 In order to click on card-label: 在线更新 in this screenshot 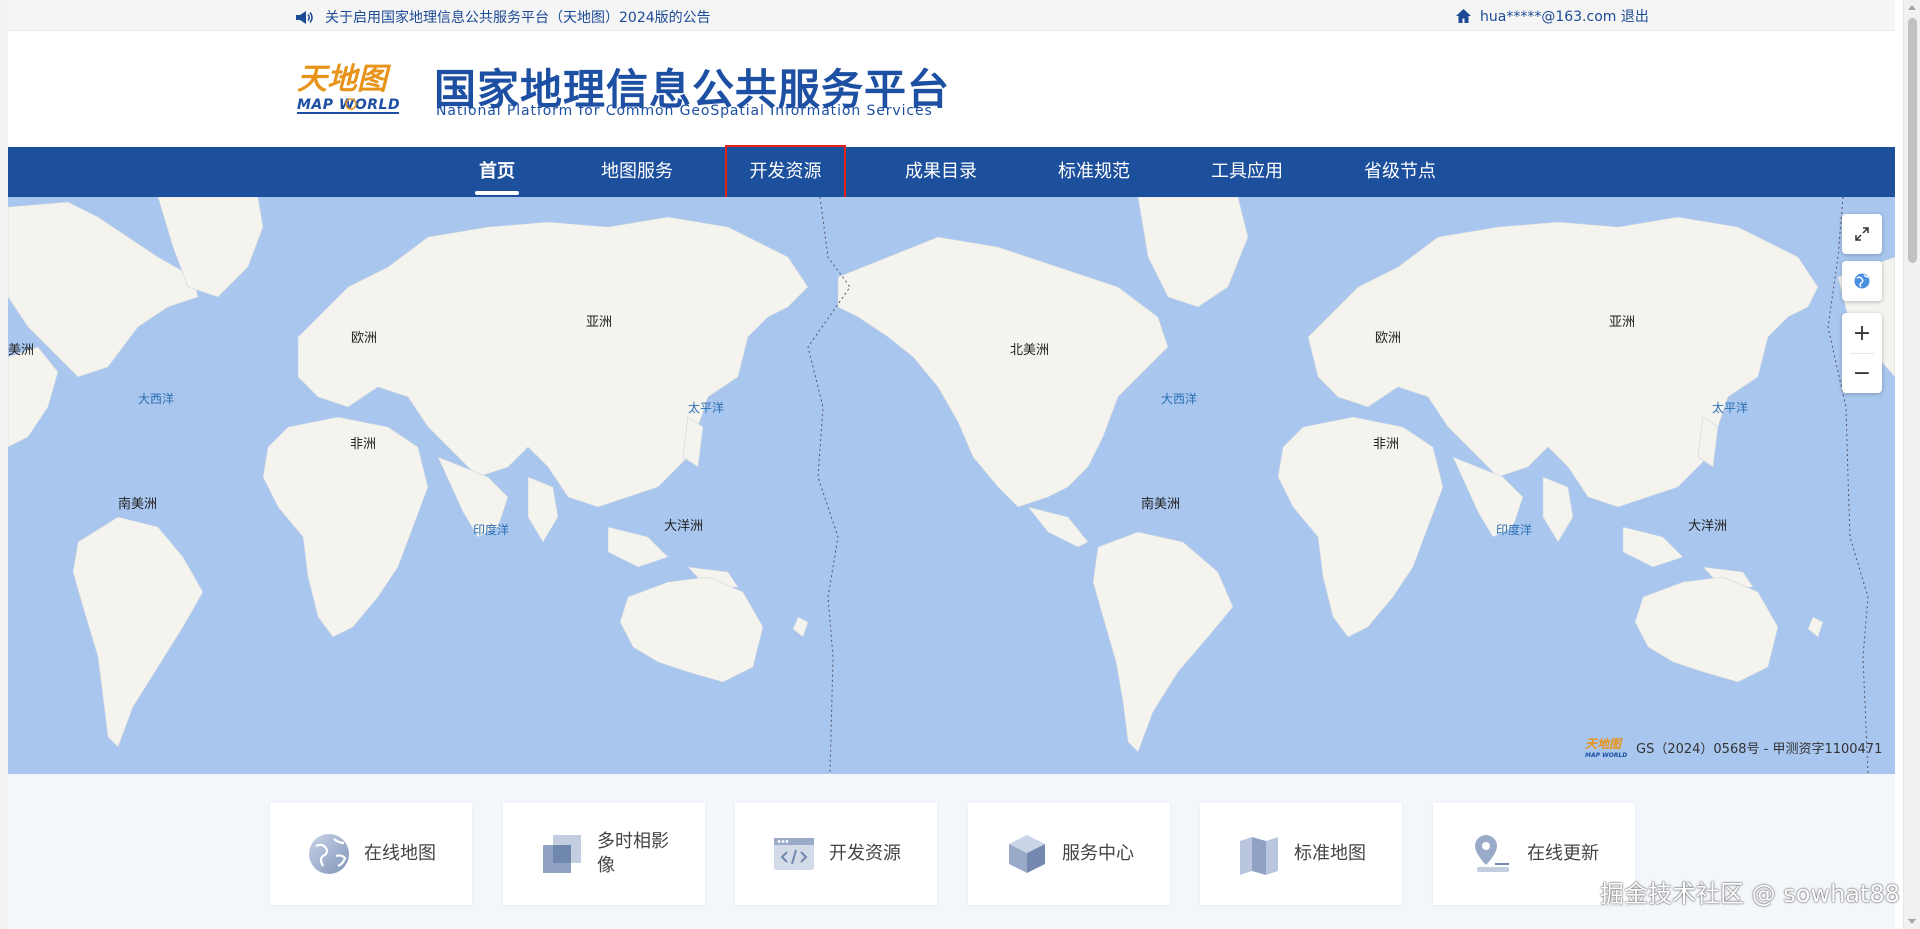, I will do `click(1563, 853)`.